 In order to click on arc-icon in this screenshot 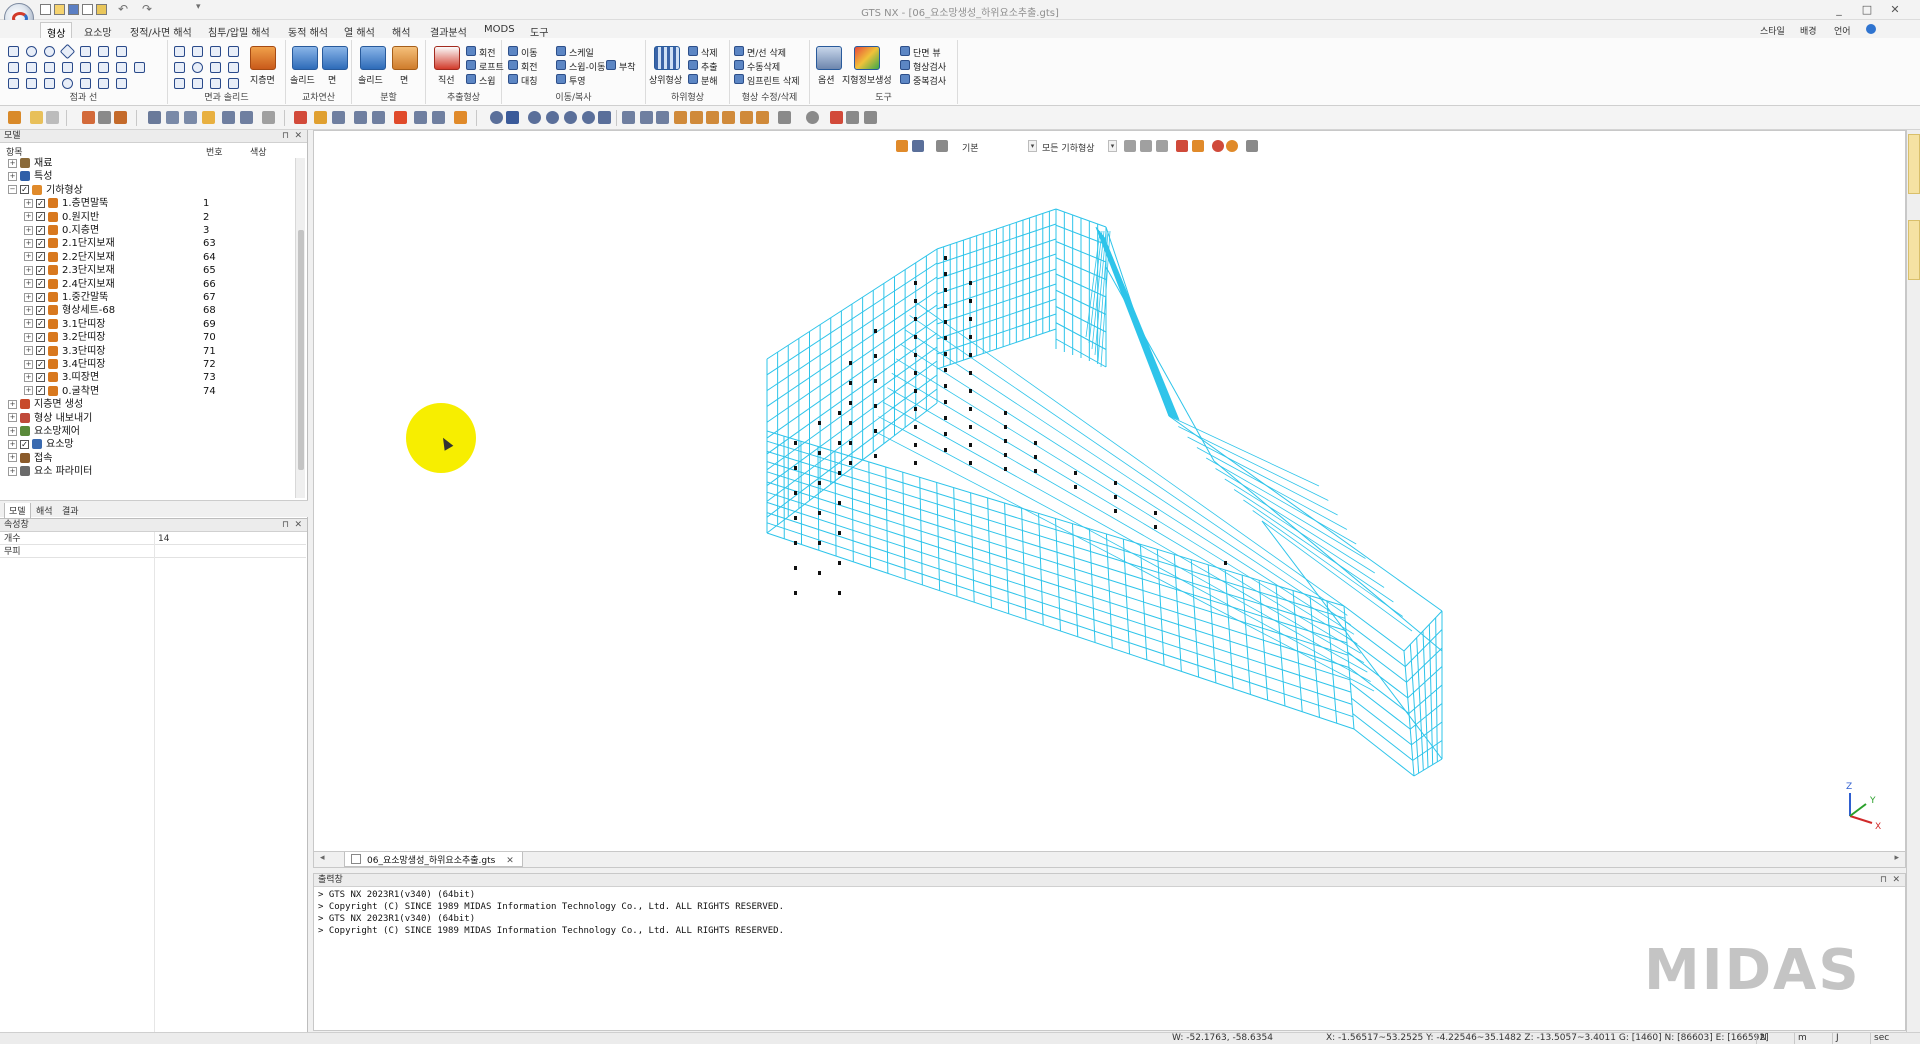, I will do `click(49, 51)`.